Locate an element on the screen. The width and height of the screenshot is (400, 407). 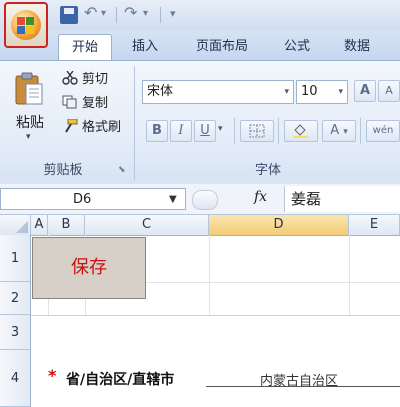
province-label: 省/自治区/直辖市 is located at coordinates (120, 380).